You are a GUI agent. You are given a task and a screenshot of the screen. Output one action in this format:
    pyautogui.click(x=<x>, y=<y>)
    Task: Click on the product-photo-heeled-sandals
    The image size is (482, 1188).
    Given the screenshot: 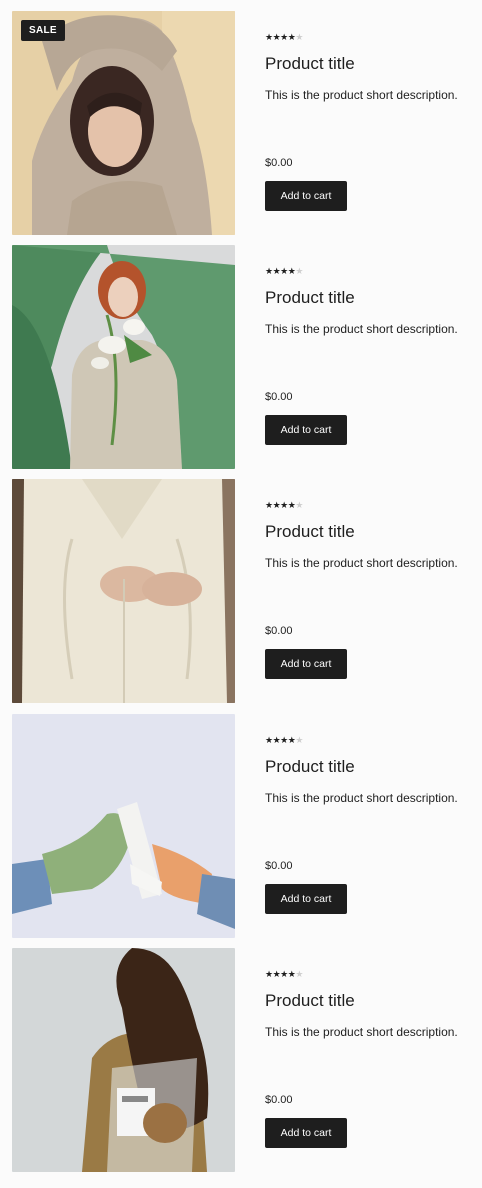 What is the action you would take?
    pyautogui.click(x=123, y=826)
    